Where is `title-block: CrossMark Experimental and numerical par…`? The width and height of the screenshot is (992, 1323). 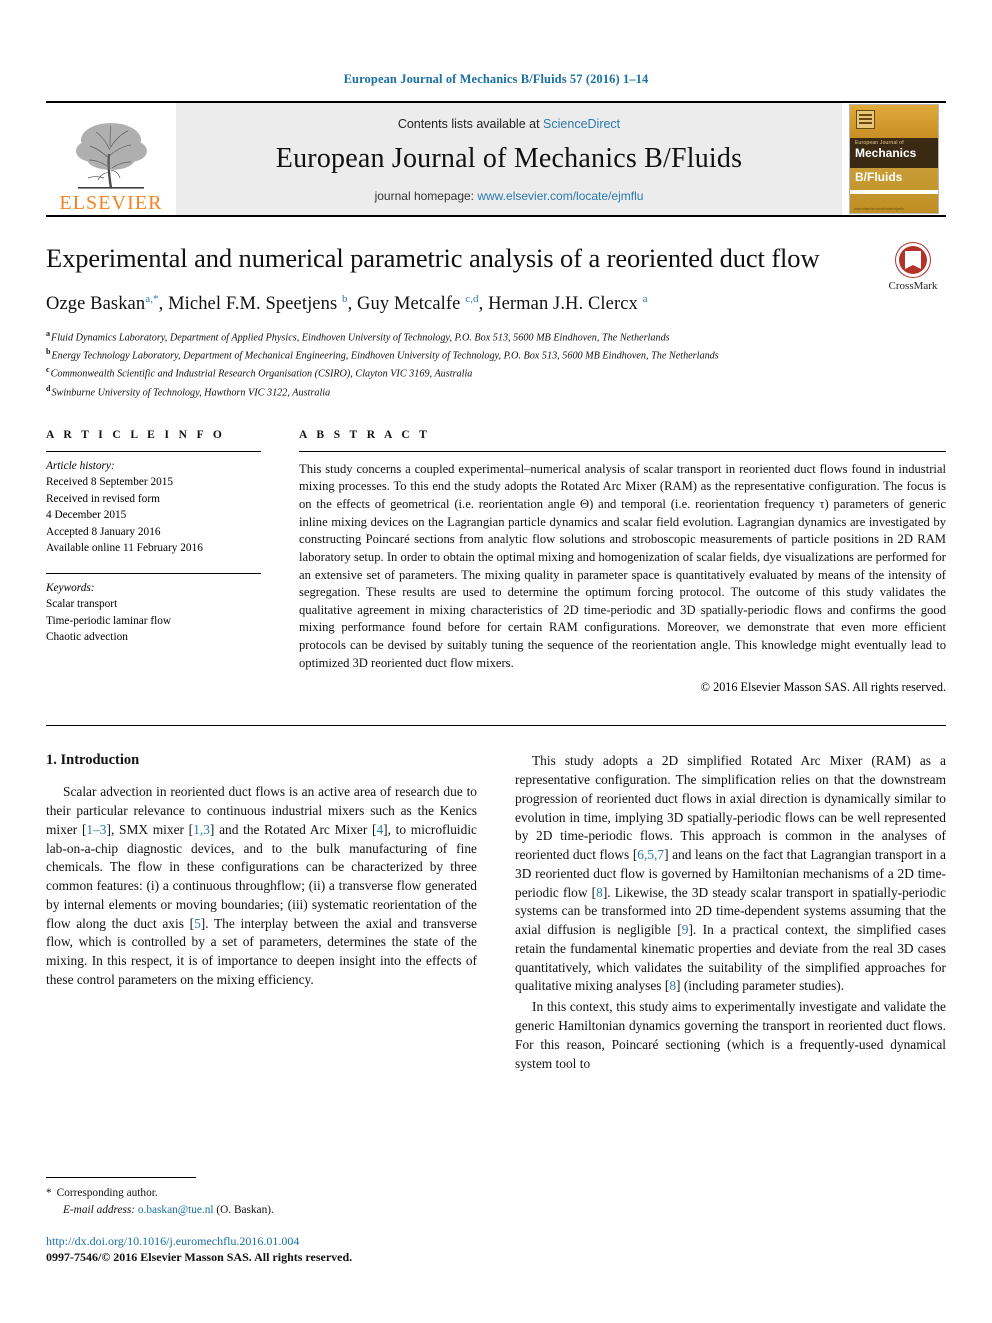 title-block: CrossMark Experimental and numerical par… is located at coordinates (496, 322).